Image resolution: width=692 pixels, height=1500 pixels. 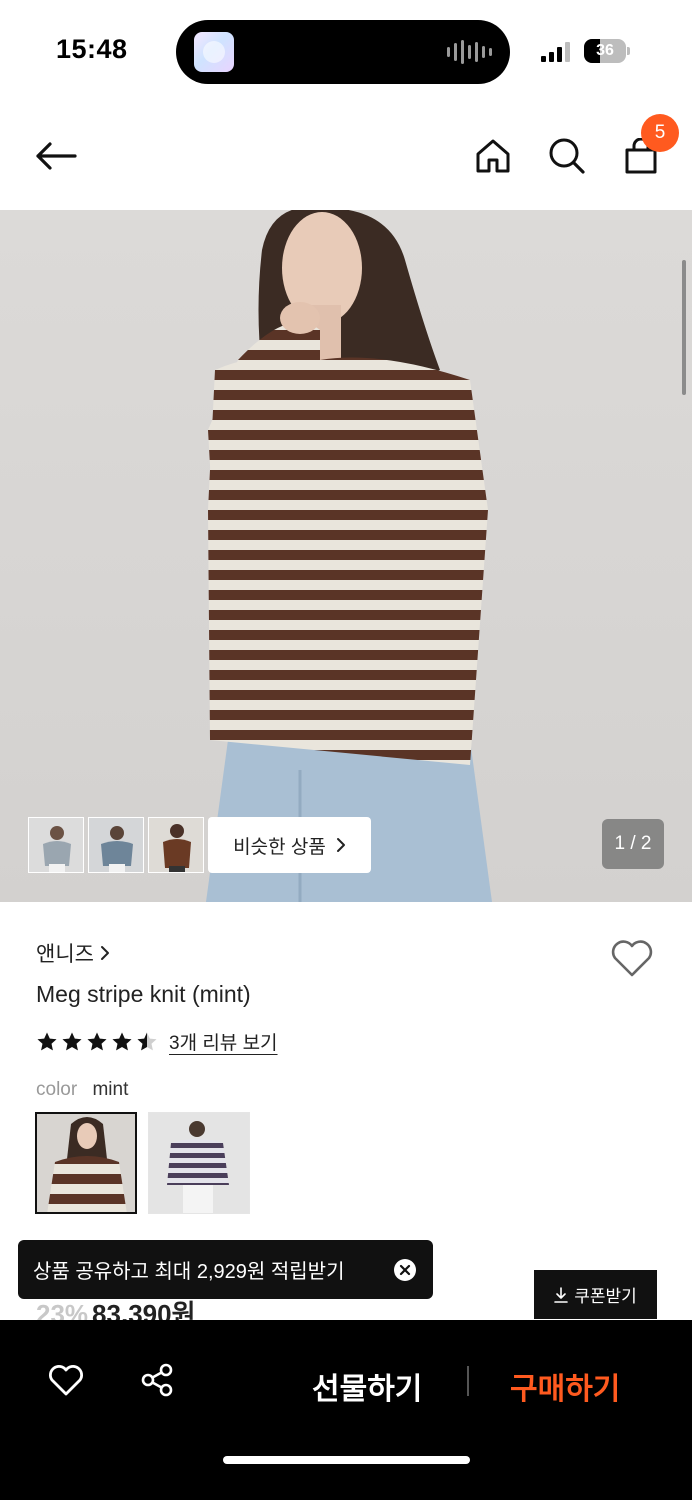 I want to click on color-swatch-other, so click(x=199, y=1163).